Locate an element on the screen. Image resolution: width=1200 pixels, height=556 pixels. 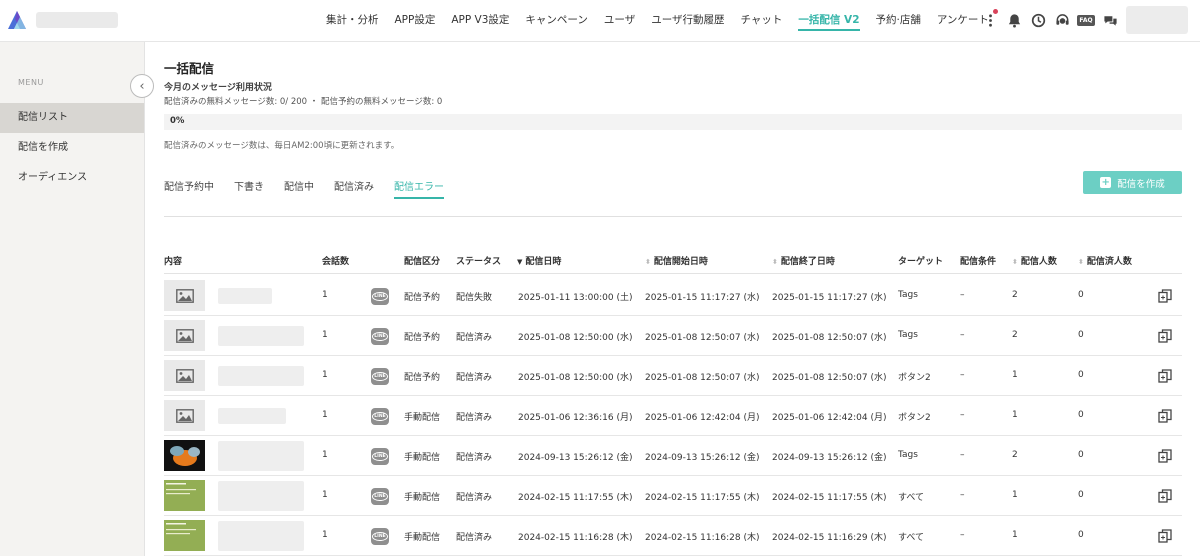
cell-delivery-type: 手動配信 is located at coordinates (422, 538).